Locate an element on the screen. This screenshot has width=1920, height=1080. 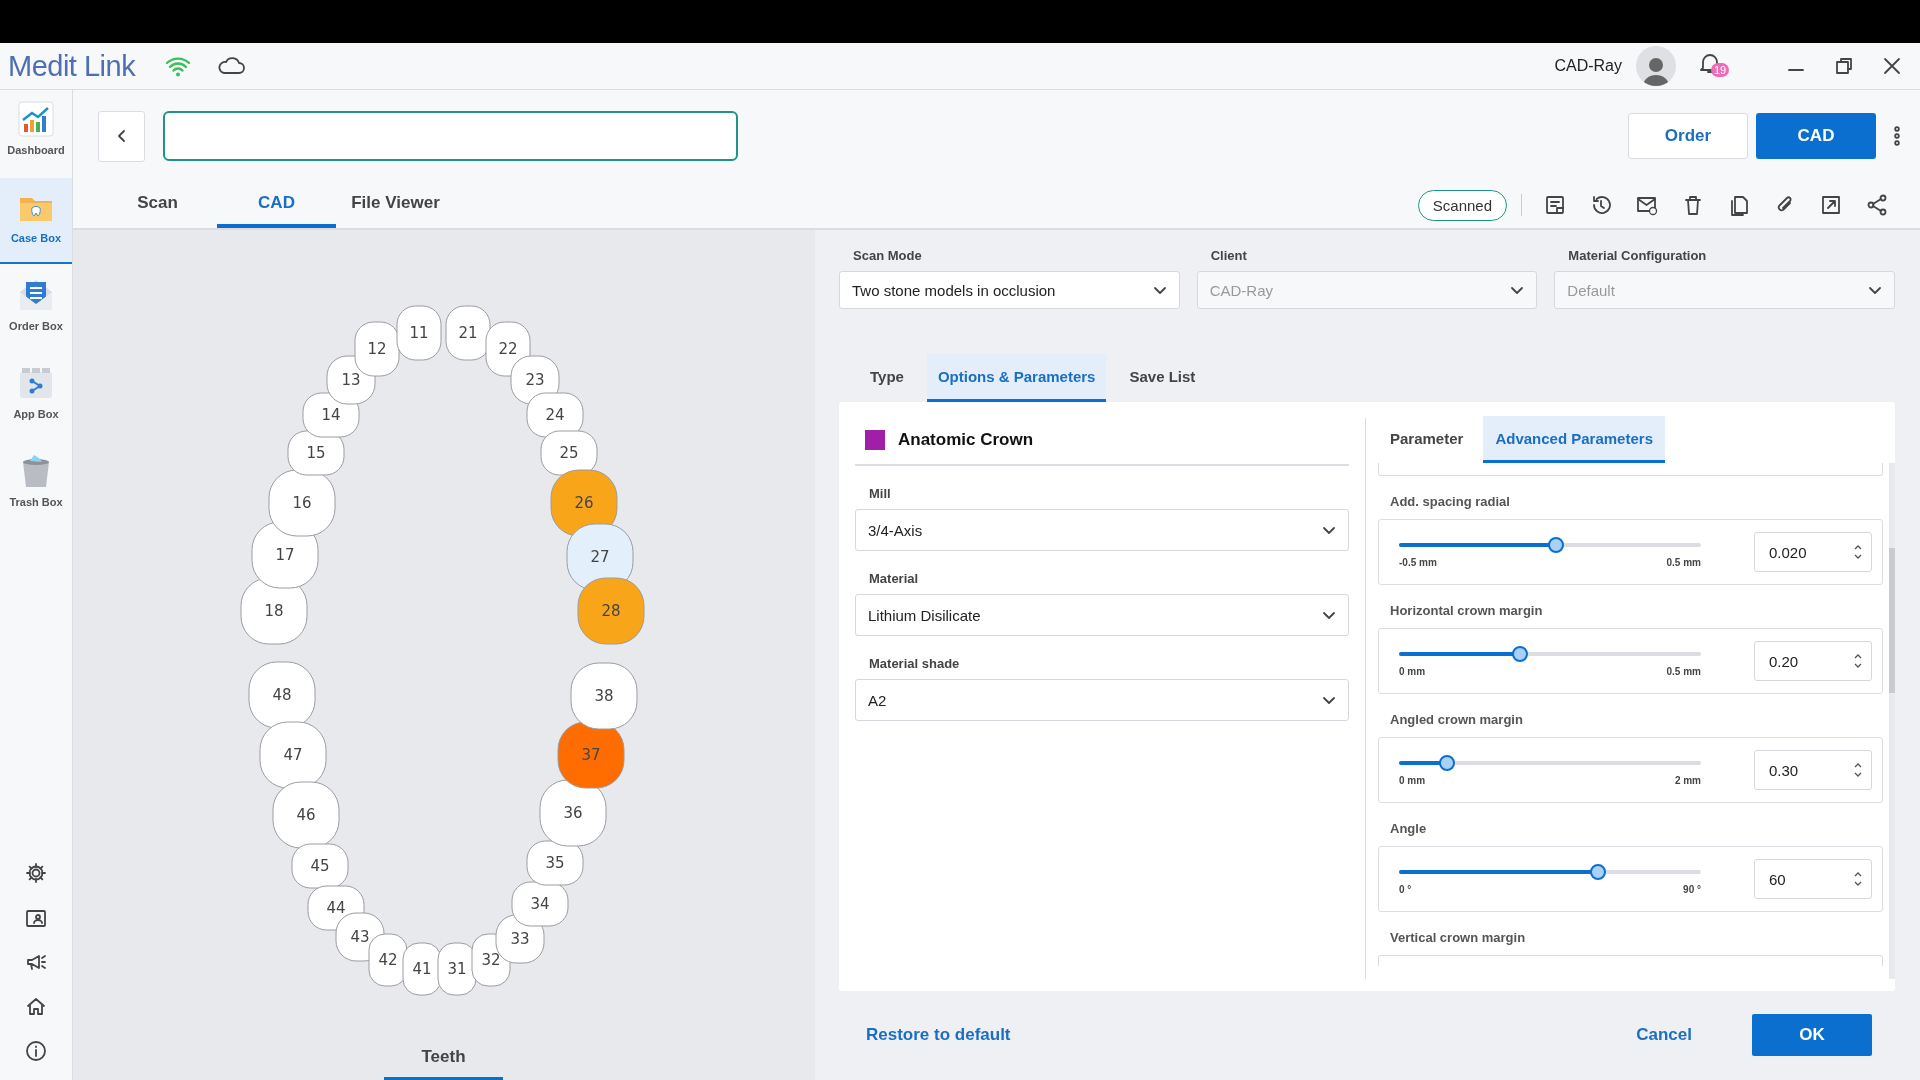
search-field is located at coordinates (450, 136).